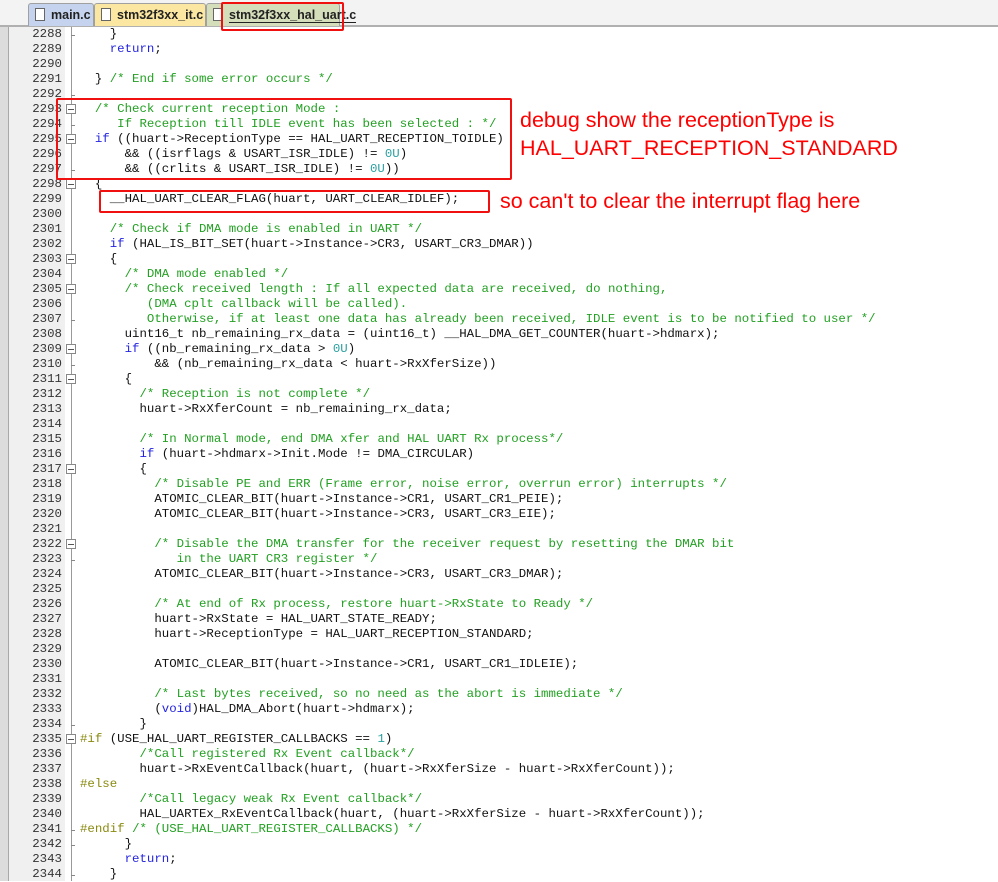 The width and height of the screenshot is (998, 882). Describe the element at coordinates (47, 49) in the screenshot. I see `line-number: 2289` at that location.